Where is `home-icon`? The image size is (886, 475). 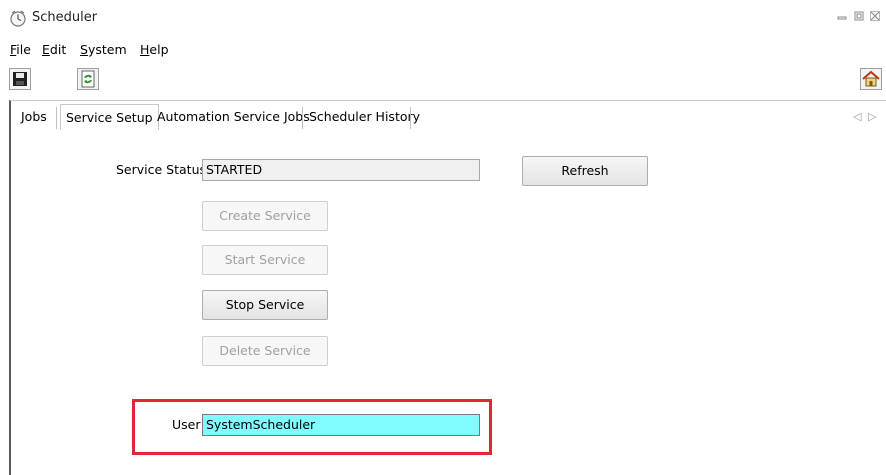 home-icon is located at coordinates (871, 78).